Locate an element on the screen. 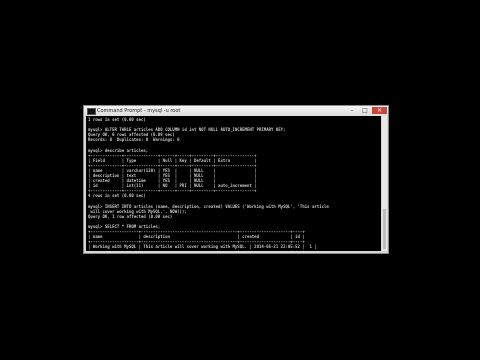 This screenshot has height=360, width=480. maximize-button: □ is located at coordinates (365, 110).